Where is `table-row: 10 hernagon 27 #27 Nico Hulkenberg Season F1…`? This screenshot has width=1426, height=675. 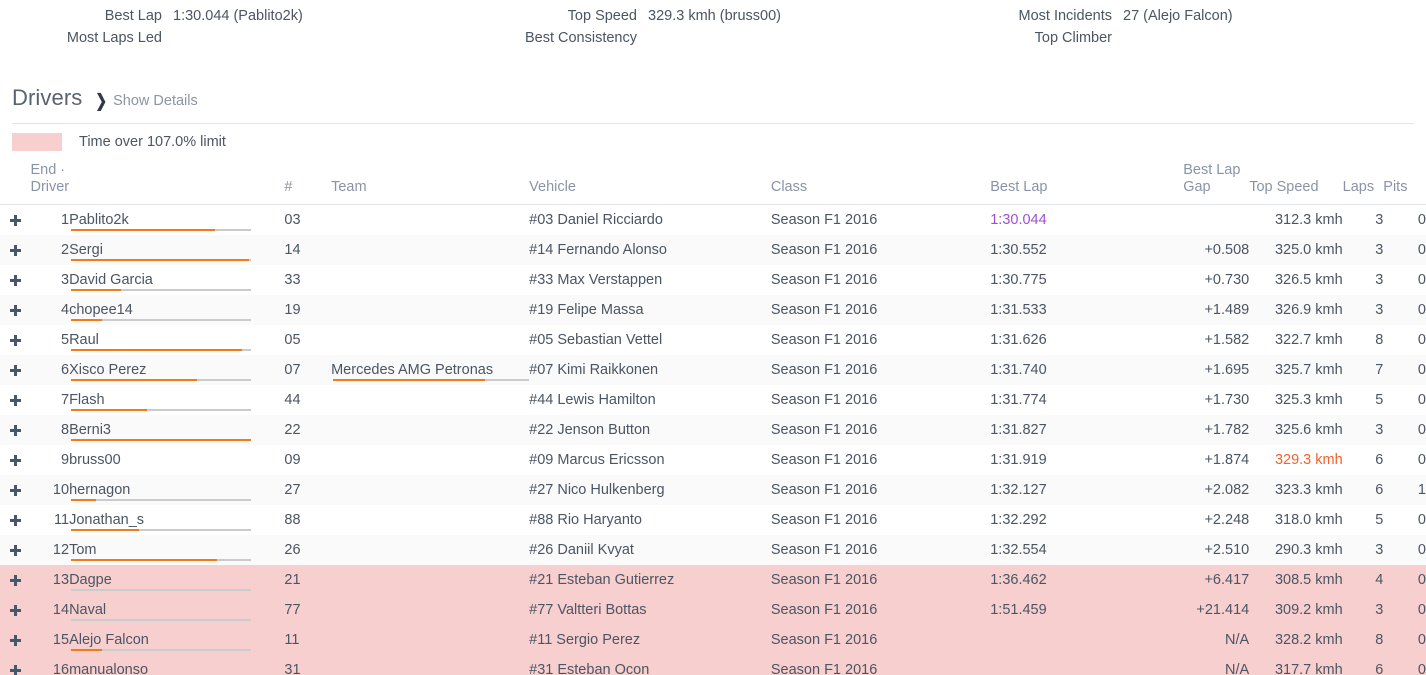 table-row: 10 hernagon 27 #27 Nico Hulkenberg Season F1… is located at coordinates (713, 490).